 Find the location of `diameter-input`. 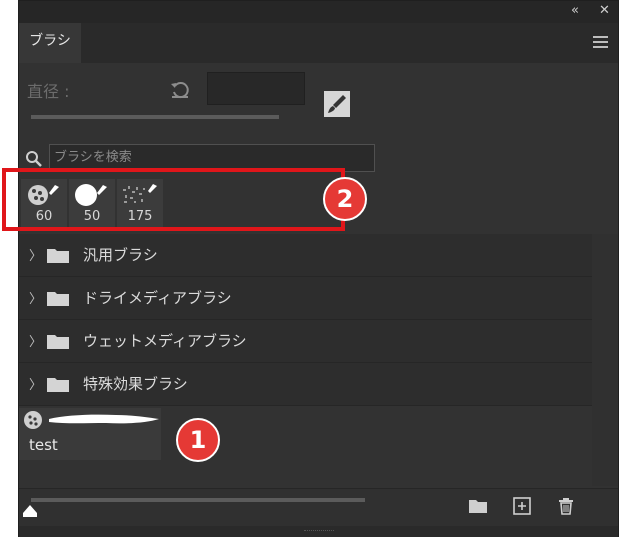

diameter-input is located at coordinates (256, 88).